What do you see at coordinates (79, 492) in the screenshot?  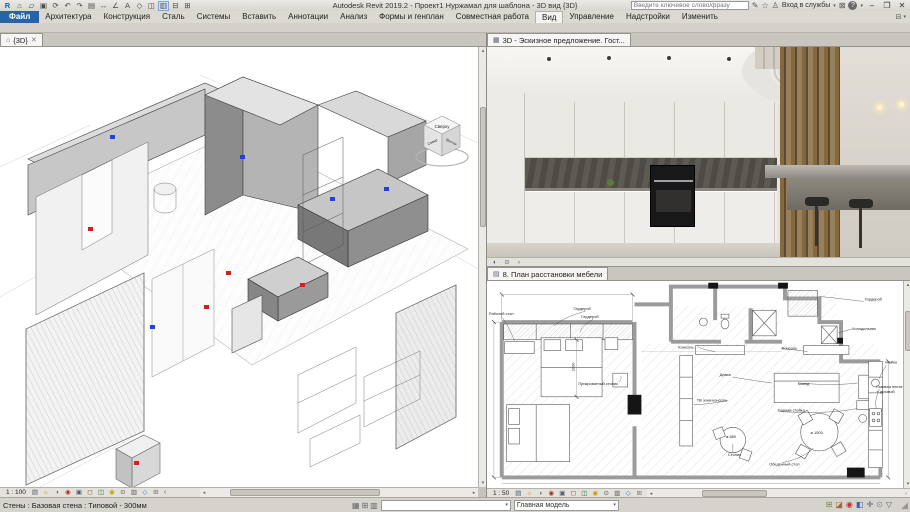 I see `crop-view-icon: ▣` at bounding box center [79, 492].